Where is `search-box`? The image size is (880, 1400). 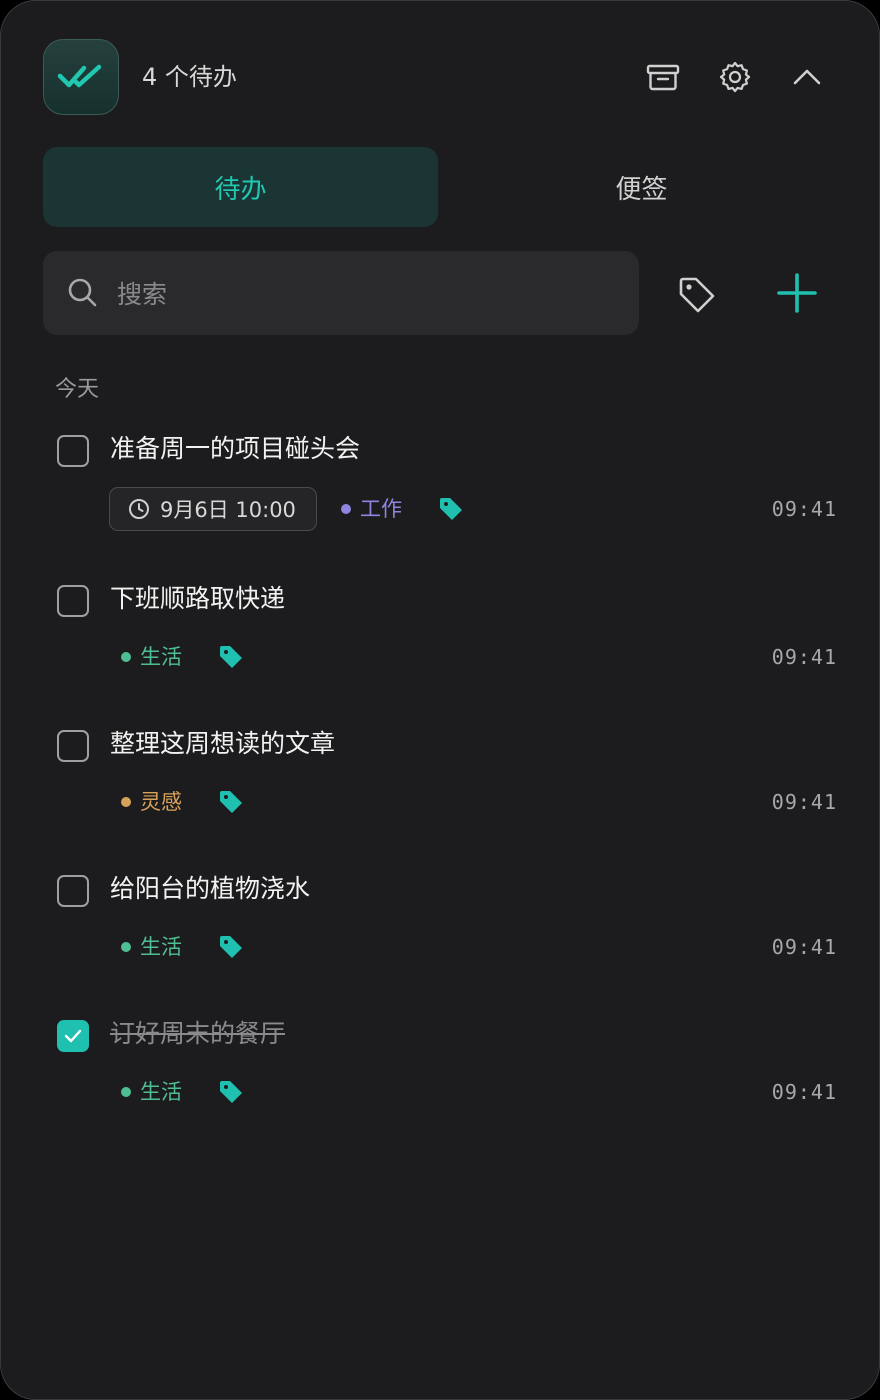
search-box is located at coordinates (341, 293).